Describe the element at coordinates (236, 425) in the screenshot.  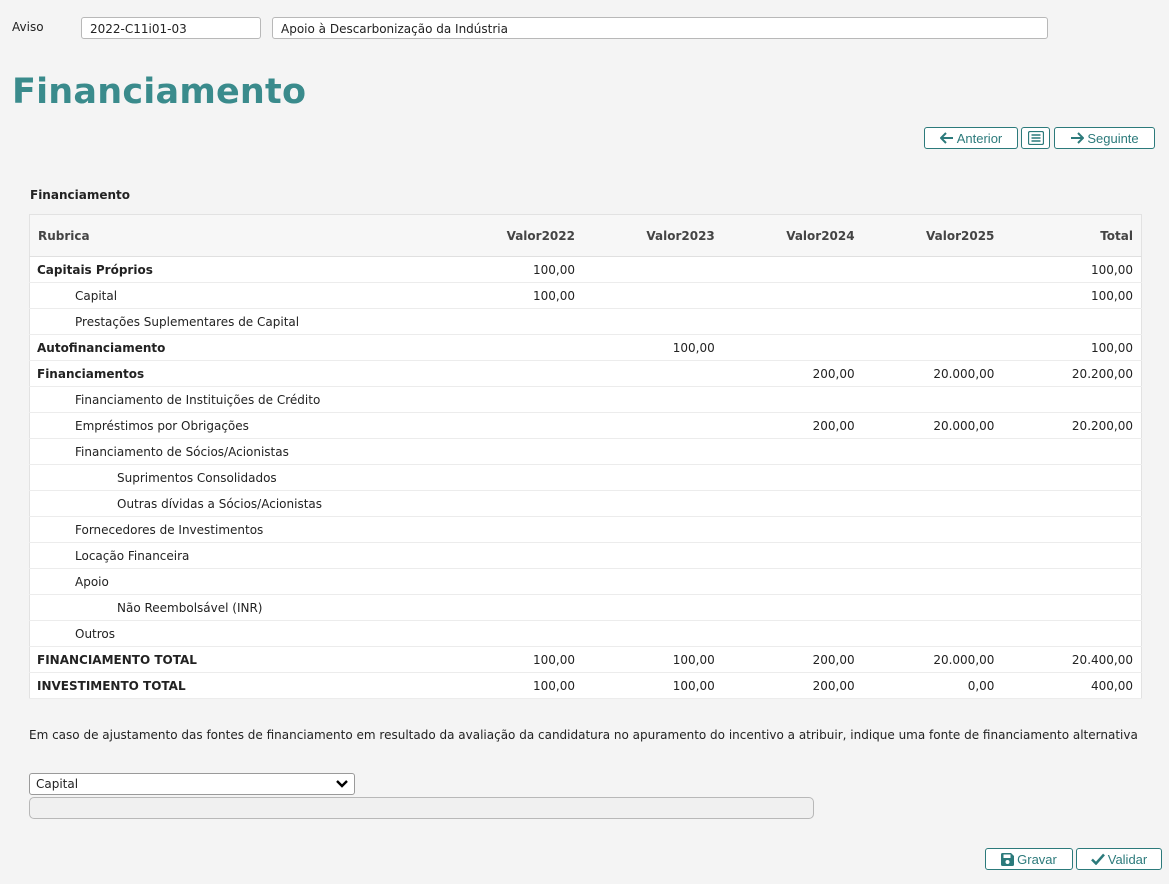
I see `row-label: Empréstimos por Obrigações` at that location.